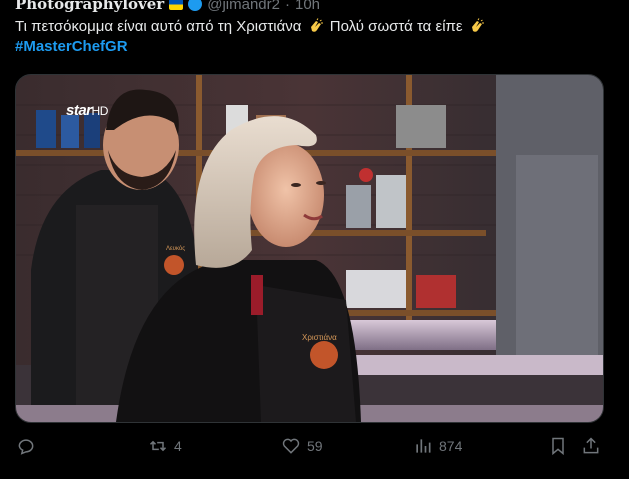  Describe the element at coordinates (100, 111) in the screenshot. I see `watermark-hd: HD` at that location.